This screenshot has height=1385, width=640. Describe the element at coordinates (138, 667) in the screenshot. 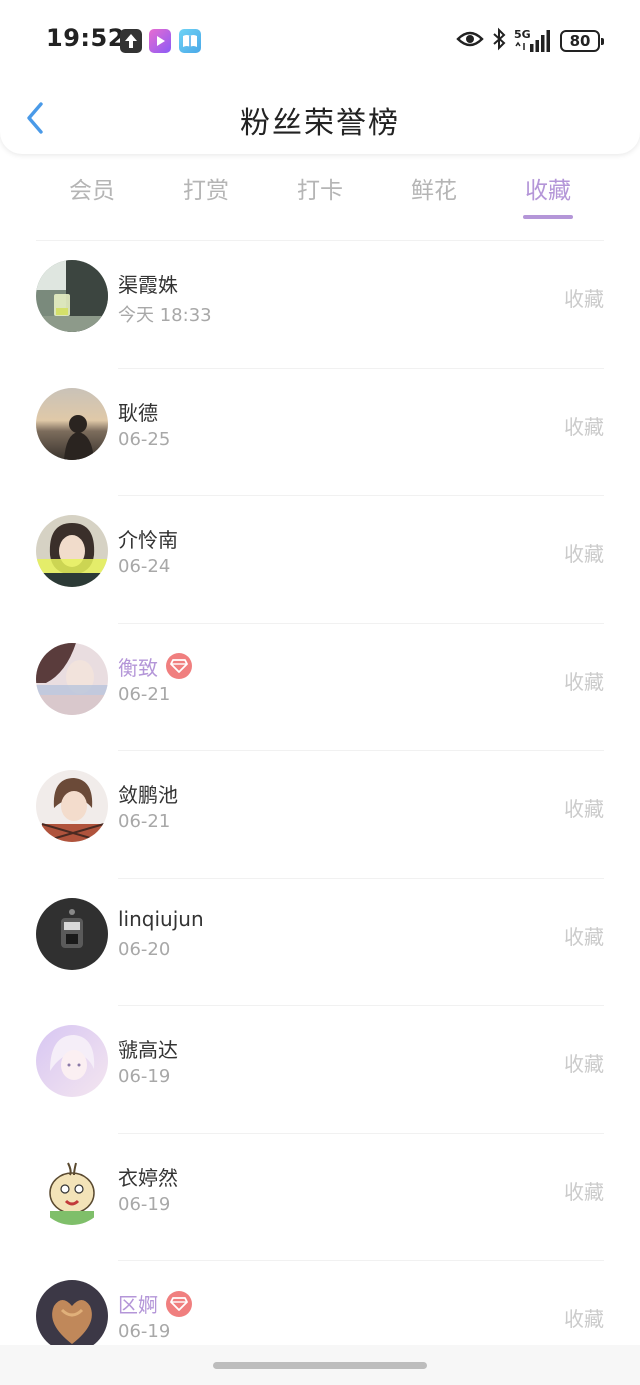

I see `fan-name-text: 衡致` at that location.